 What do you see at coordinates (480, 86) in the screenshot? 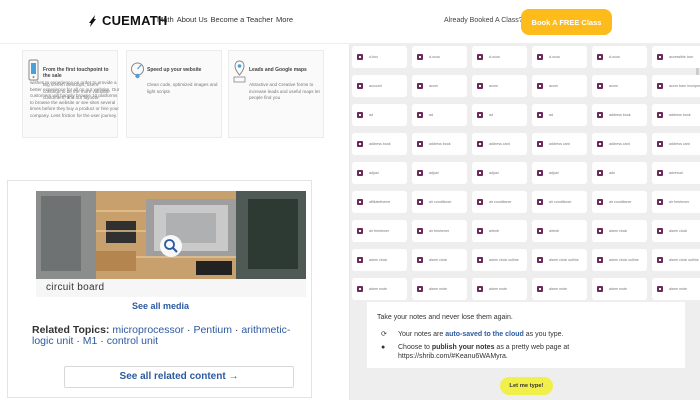
I see `acorn-icon` at bounding box center [480, 86].